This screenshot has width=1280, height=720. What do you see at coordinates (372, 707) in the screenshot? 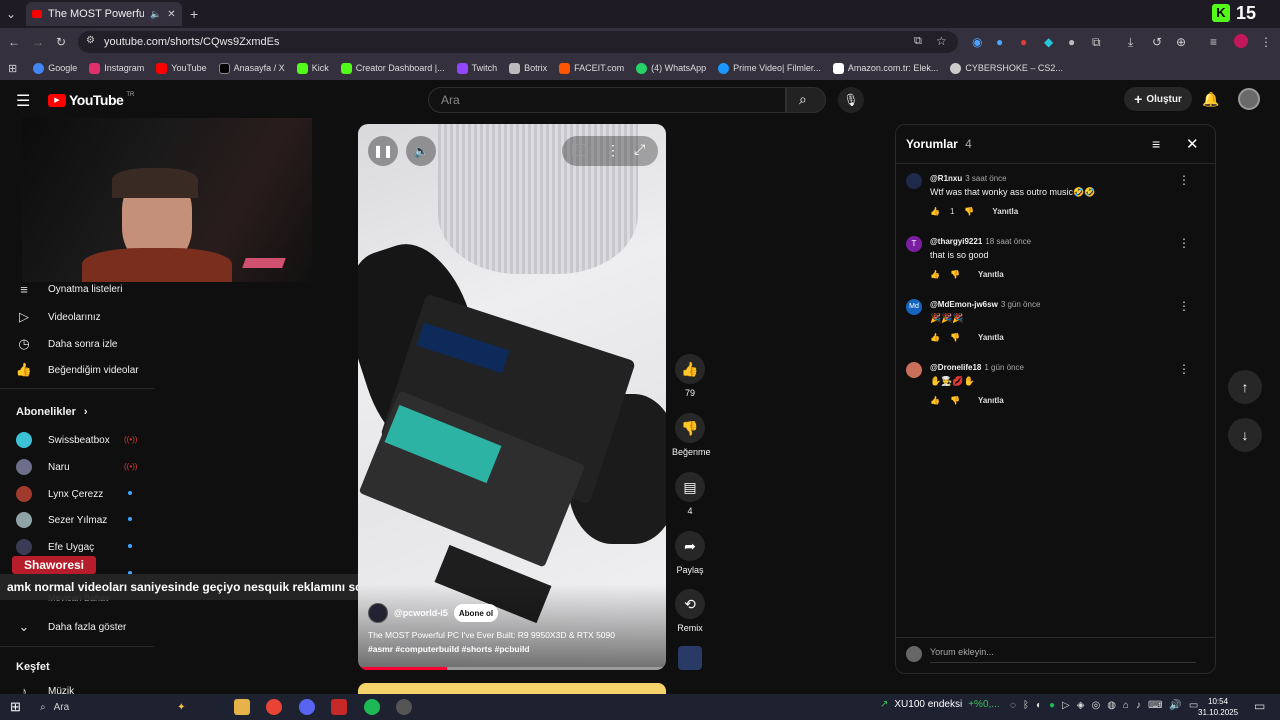
I see `spotify-icon` at bounding box center [372, 707].